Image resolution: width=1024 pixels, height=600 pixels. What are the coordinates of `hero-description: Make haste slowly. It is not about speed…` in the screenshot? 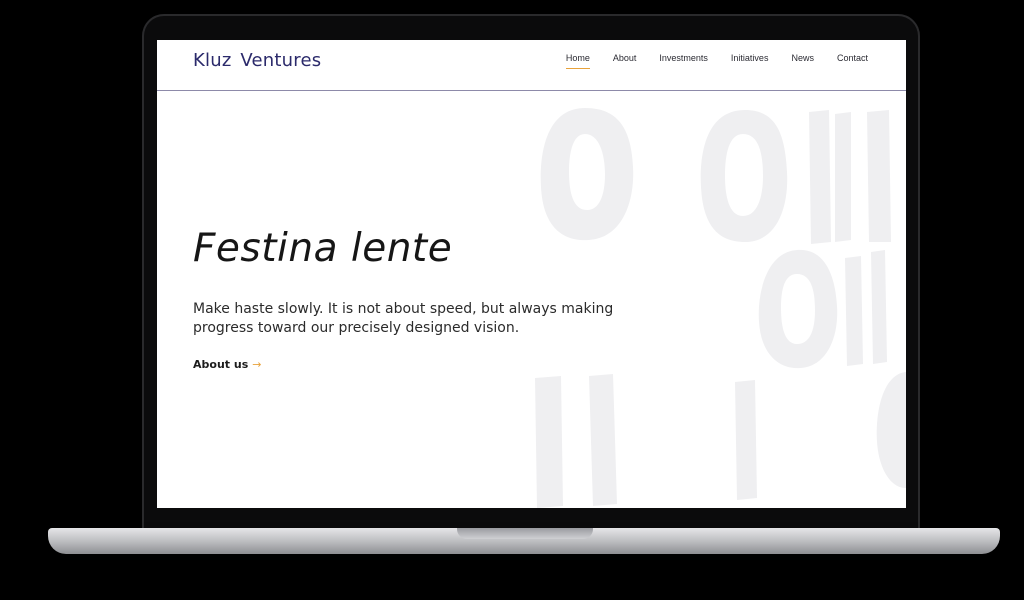 It's located at (403, 318).